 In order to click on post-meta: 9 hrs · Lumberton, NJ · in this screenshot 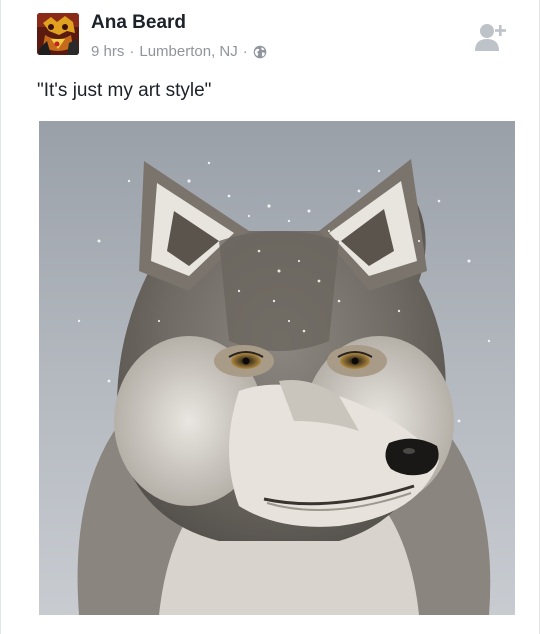, I will do `click(179, 51)`.